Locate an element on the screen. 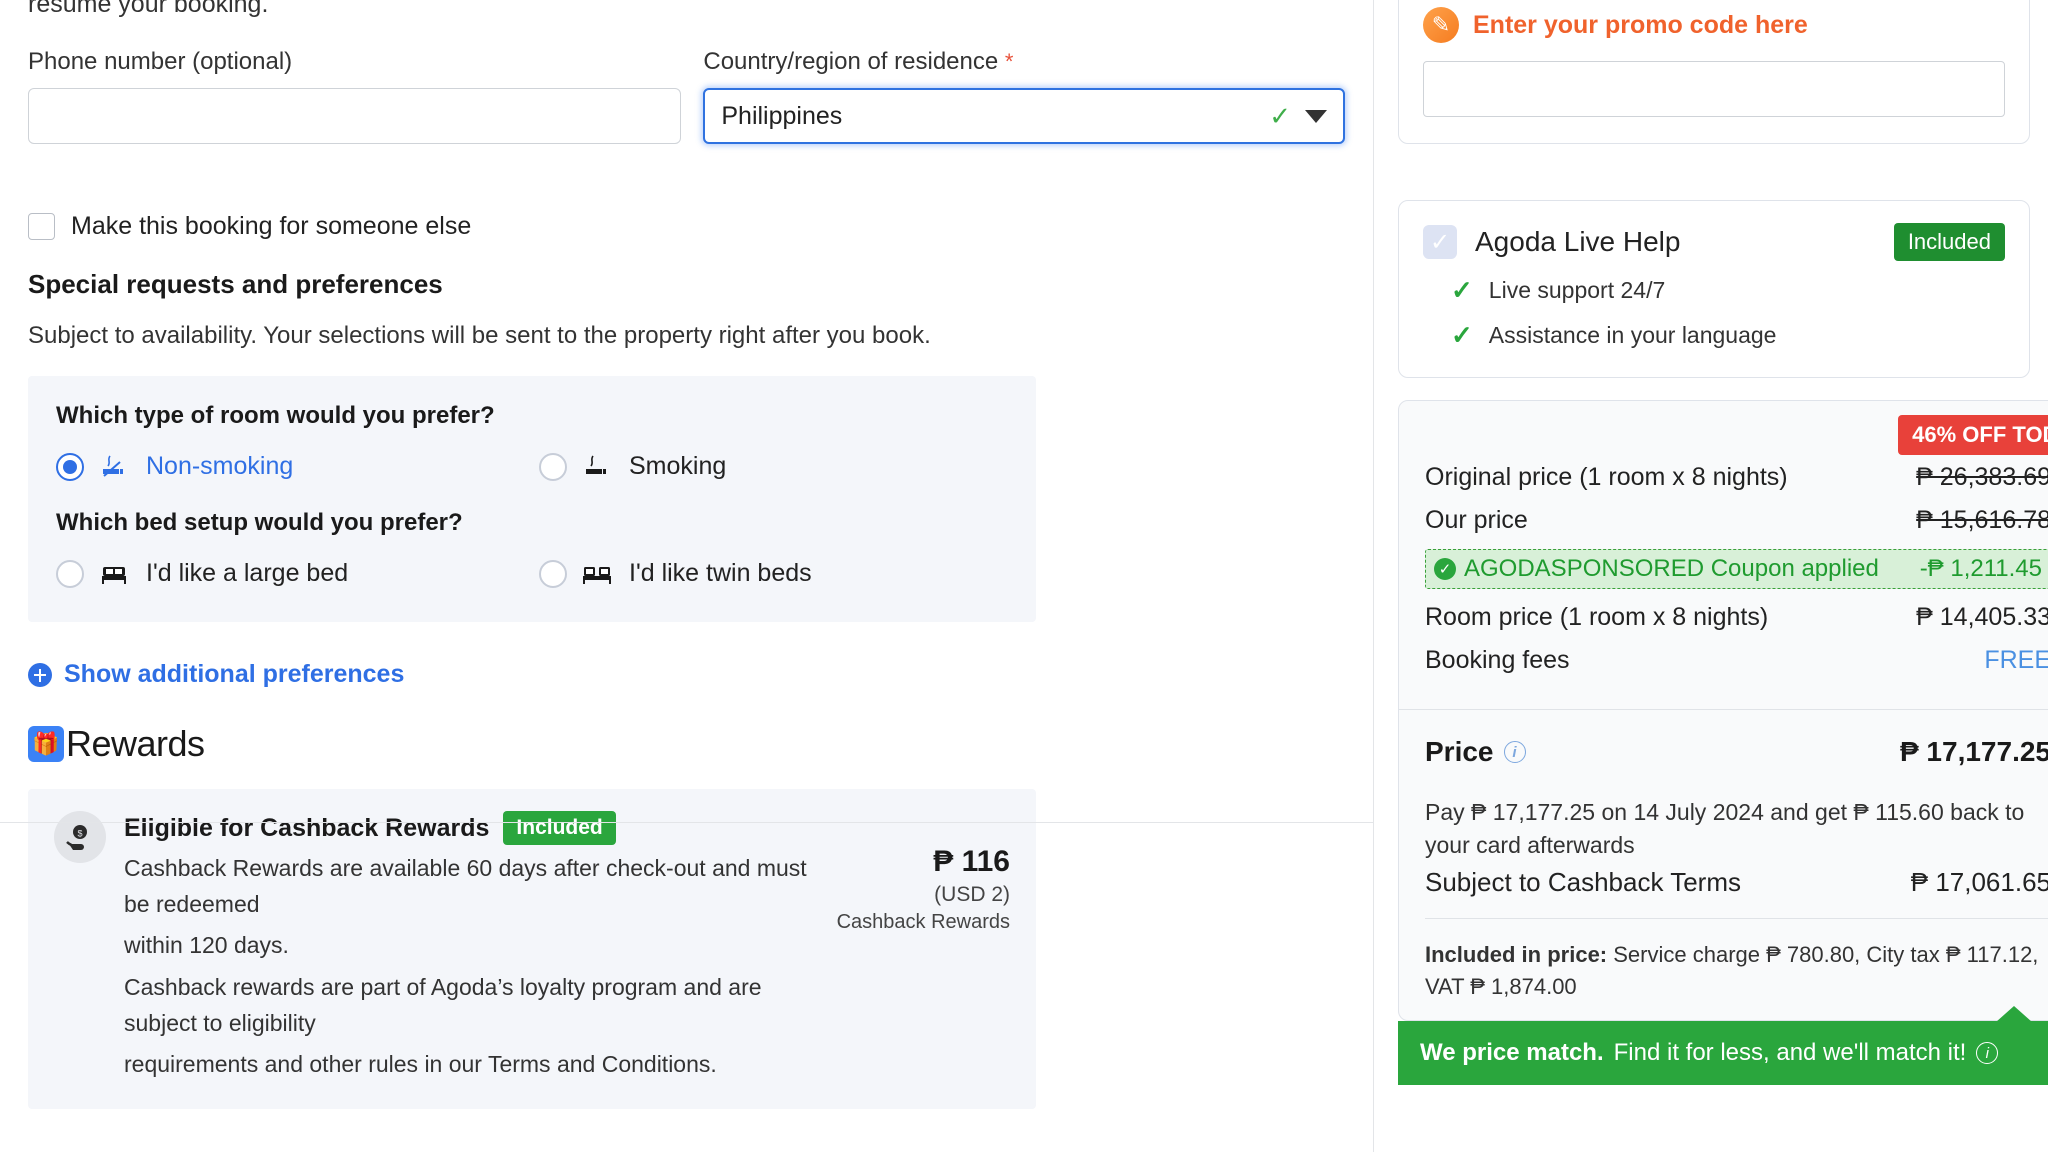  room-type-options: Non-smoking Smoking is located at coordinates (532, 466).